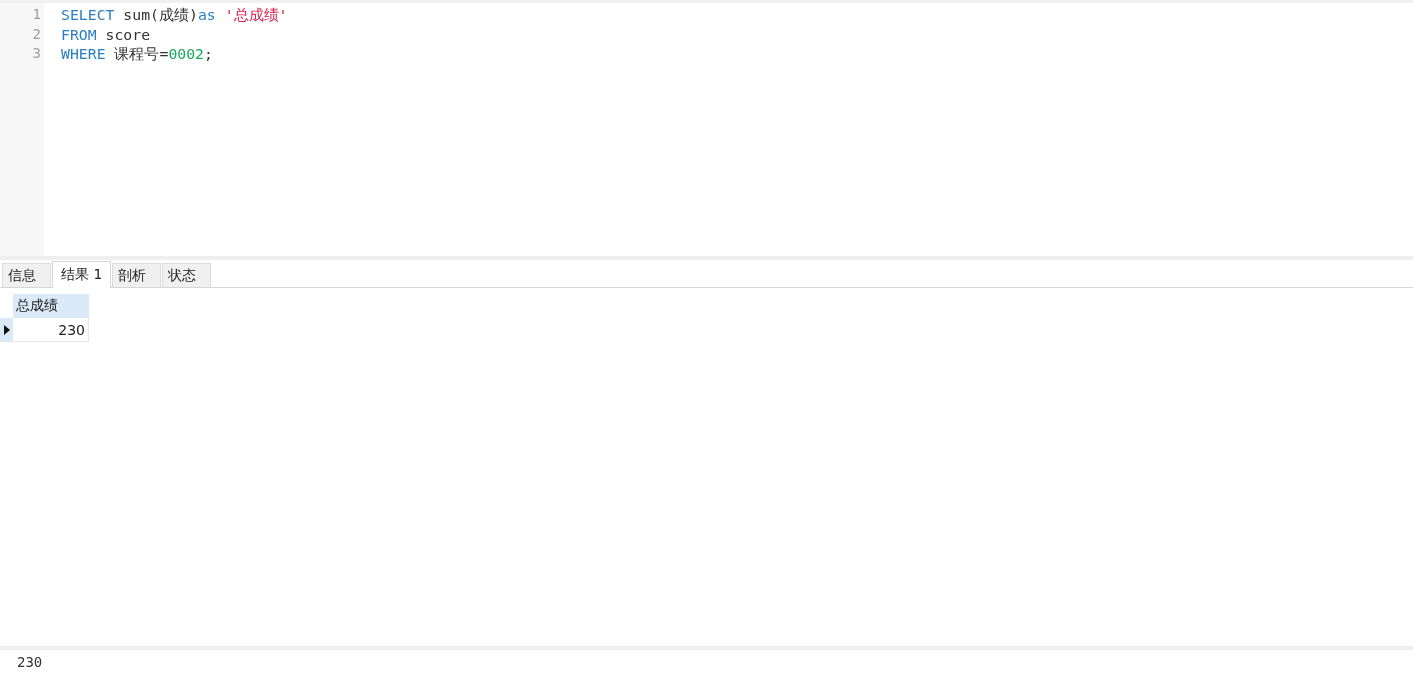 The width and height of the screenshot is (1413, 674). Describe the element at coordinates (106, 34) in the screenshot. I see `code-line: FROM score` at that location.